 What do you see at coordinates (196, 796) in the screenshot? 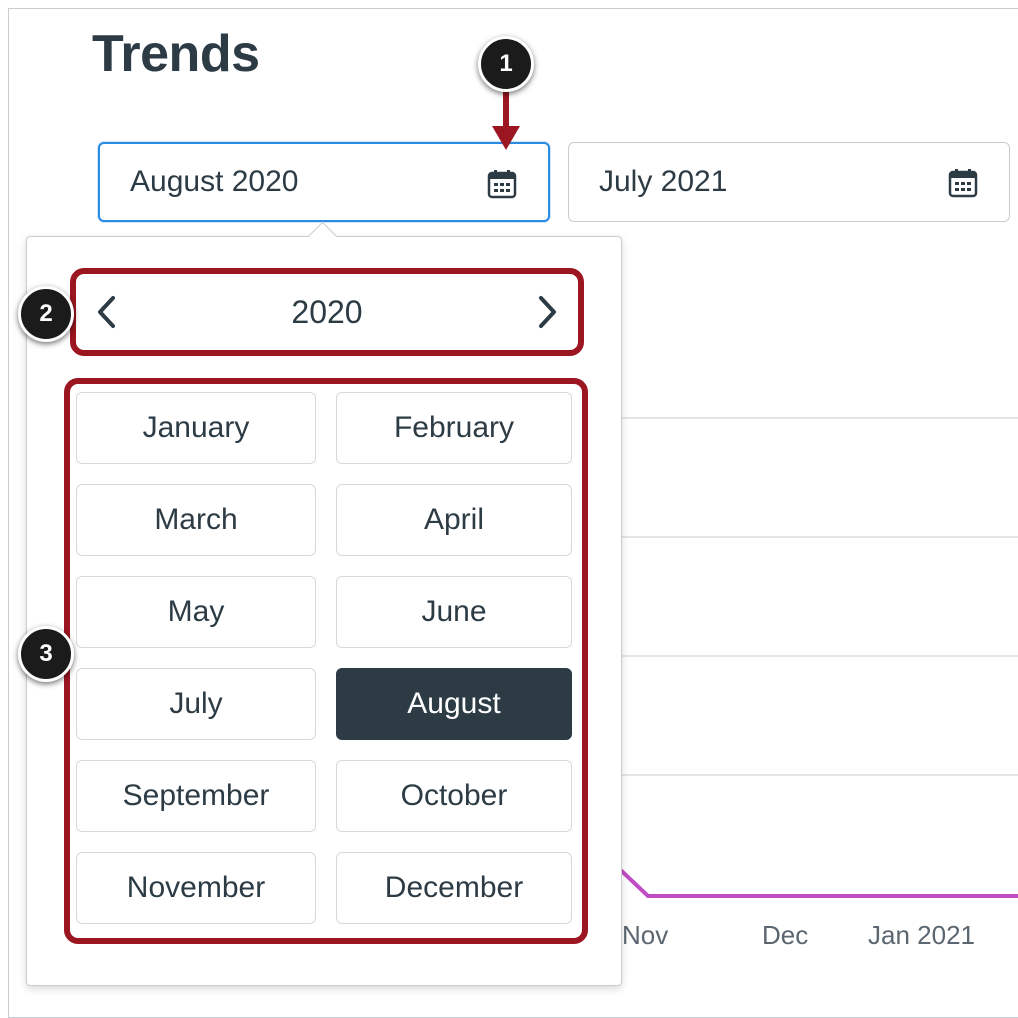
I see `month-september: September` at bounding box center [196, 796].